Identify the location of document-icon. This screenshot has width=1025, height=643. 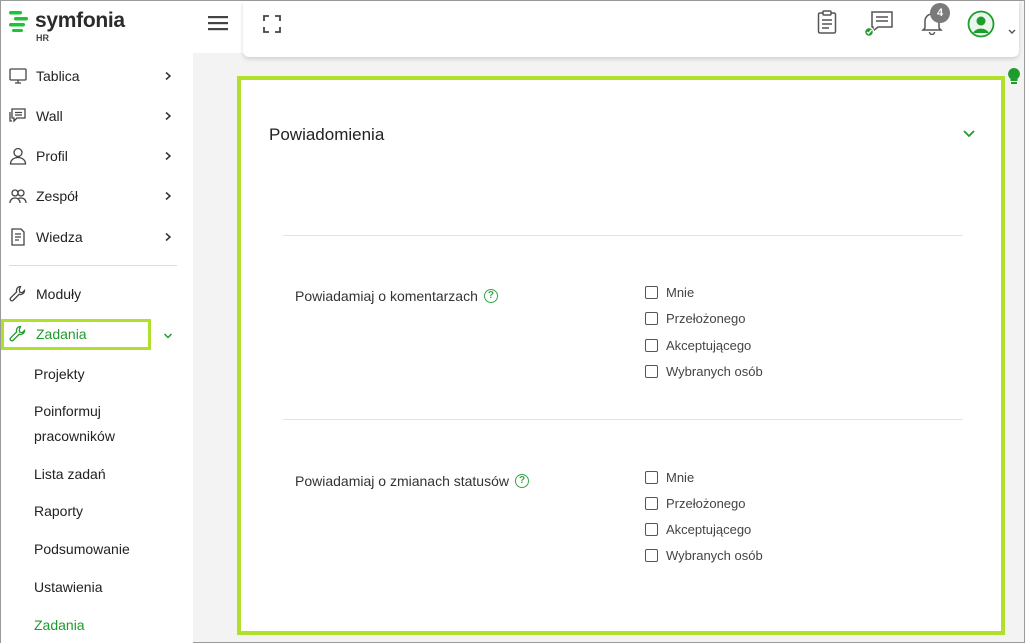
(18, 237).